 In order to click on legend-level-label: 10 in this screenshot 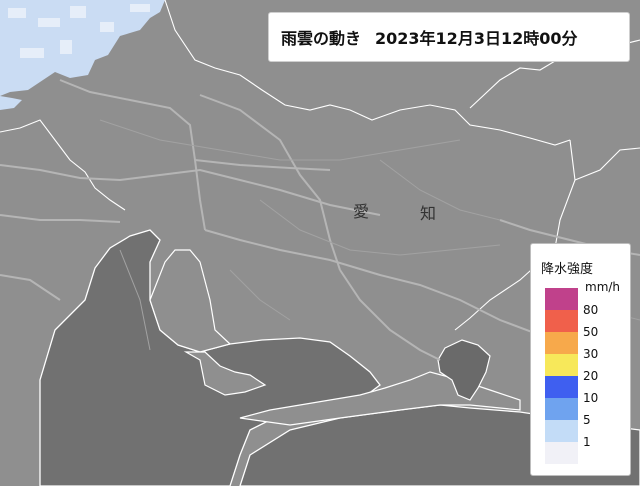, I will do `click(591, 398)`.